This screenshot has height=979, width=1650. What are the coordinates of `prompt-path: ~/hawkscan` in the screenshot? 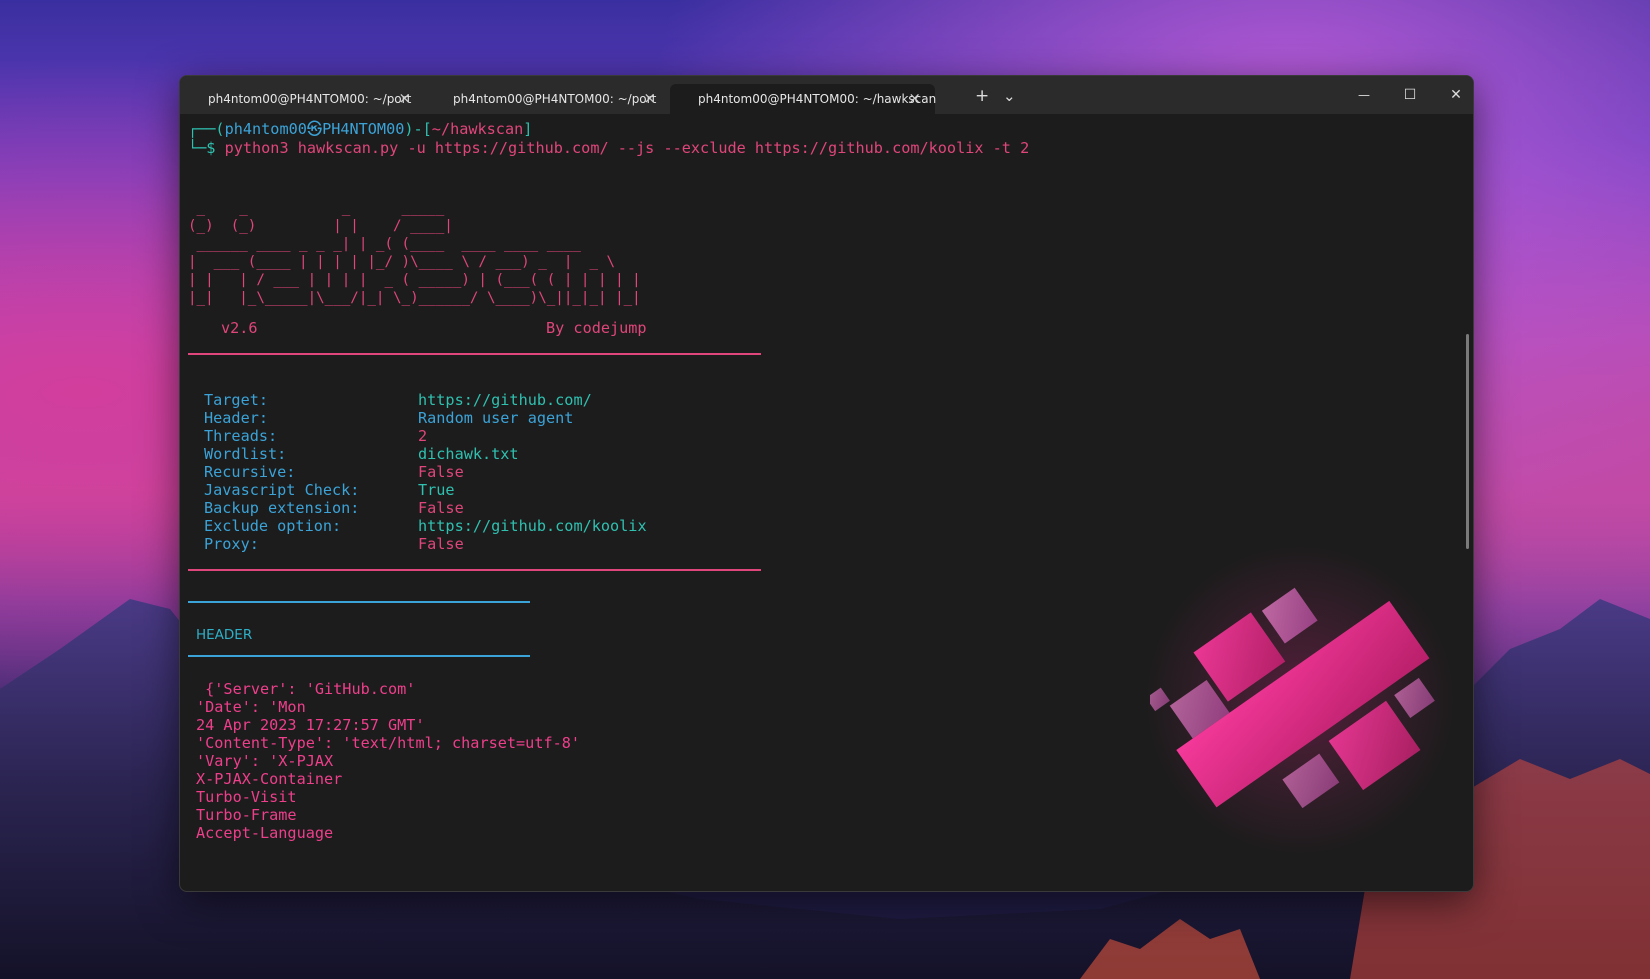 It's located at (477, 129).